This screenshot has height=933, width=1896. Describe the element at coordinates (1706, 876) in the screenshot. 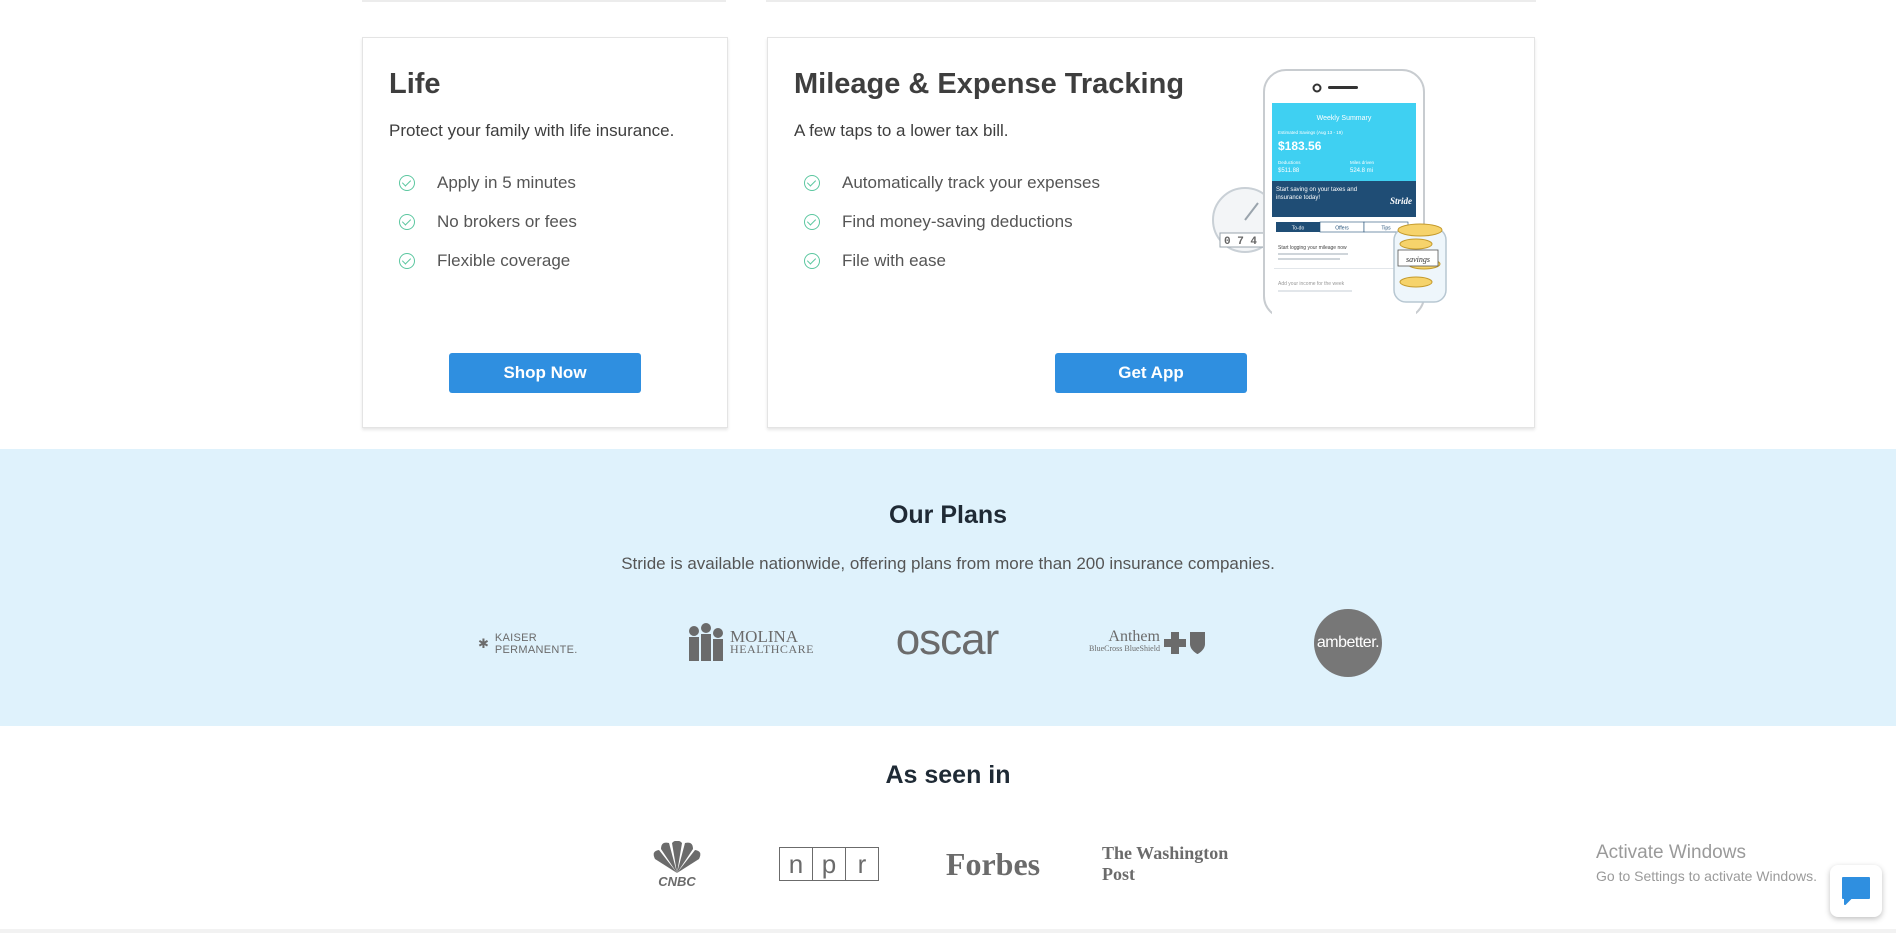

I see `watermark-line-2: Go to Settings to activate Windows.` at that location.